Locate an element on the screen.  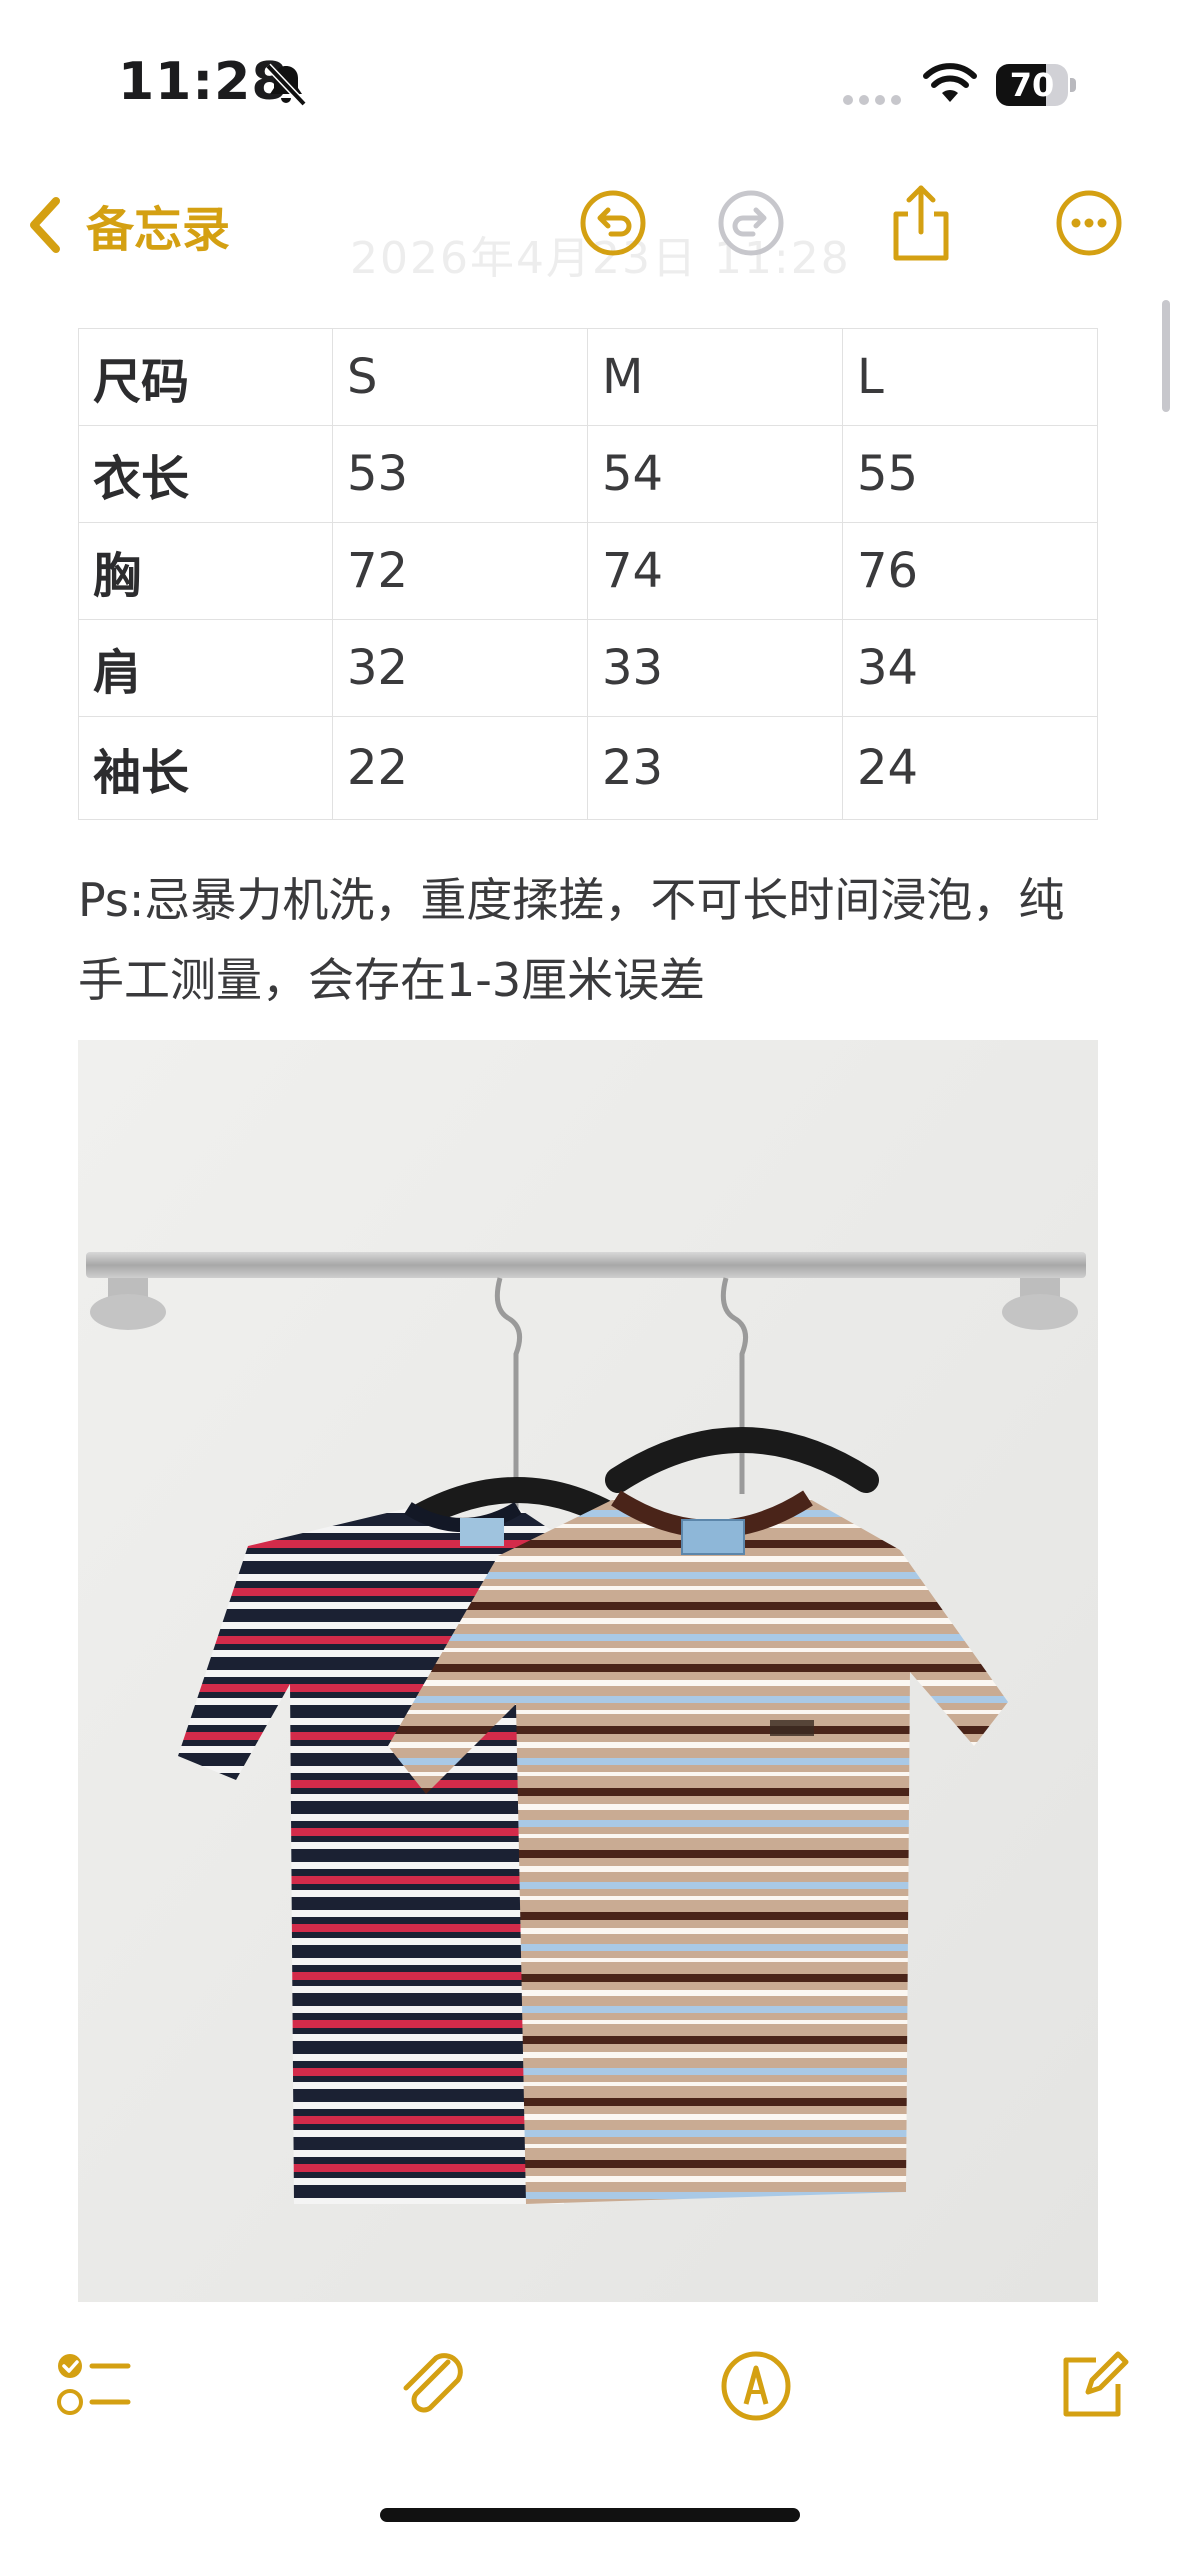
battery-icon: 70 is located at coordinates (1036, 85).